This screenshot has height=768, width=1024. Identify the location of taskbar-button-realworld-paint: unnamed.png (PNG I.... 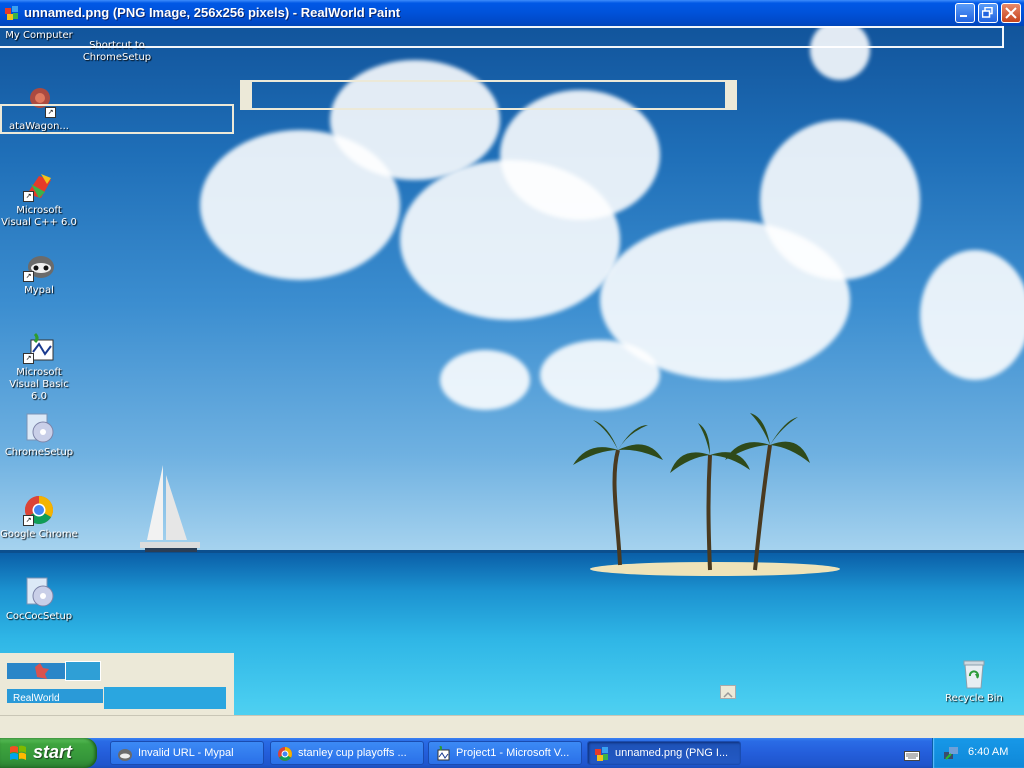
(664, 753).